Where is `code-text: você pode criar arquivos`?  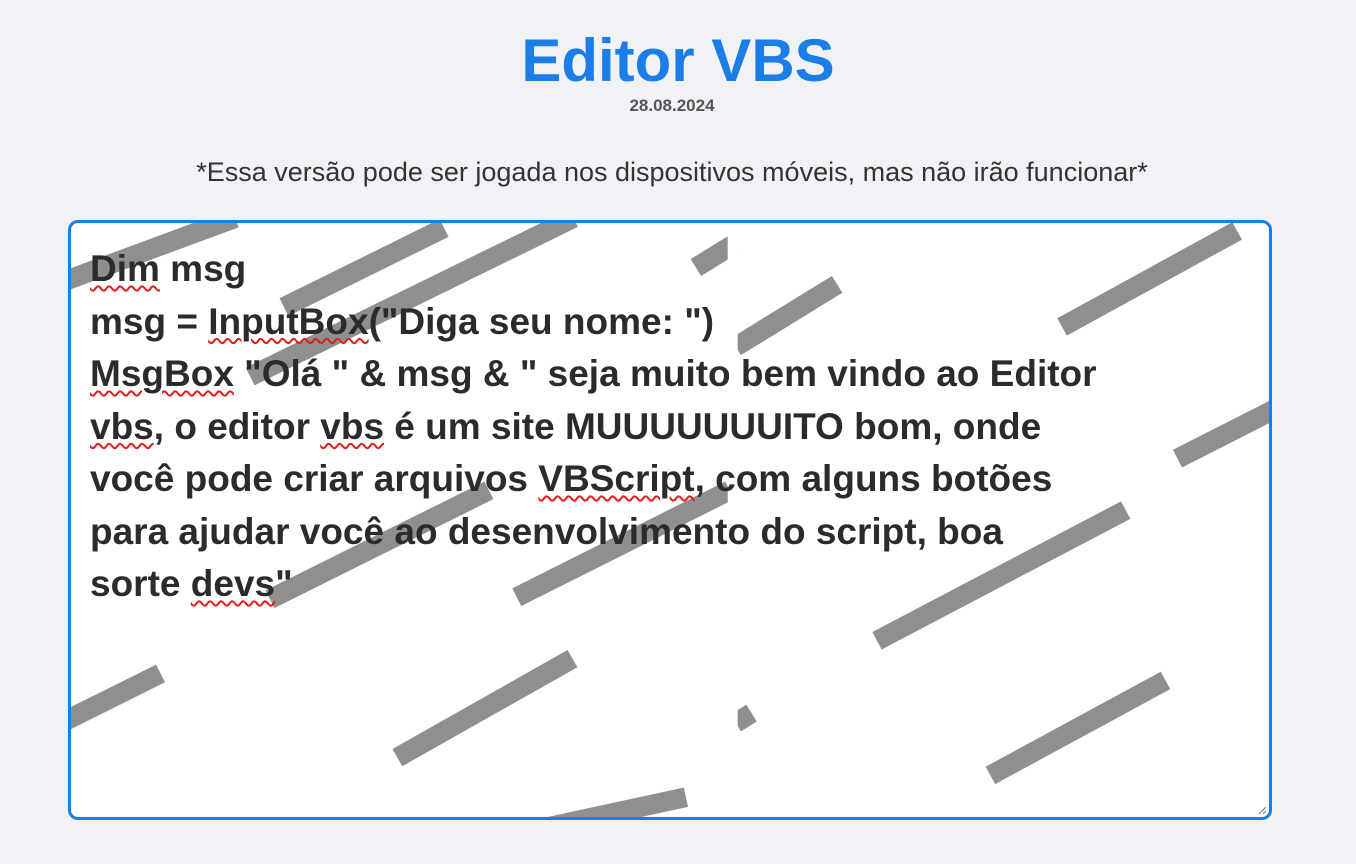 code-text: você pode criar arquivos is located at coordinates (314, 478).